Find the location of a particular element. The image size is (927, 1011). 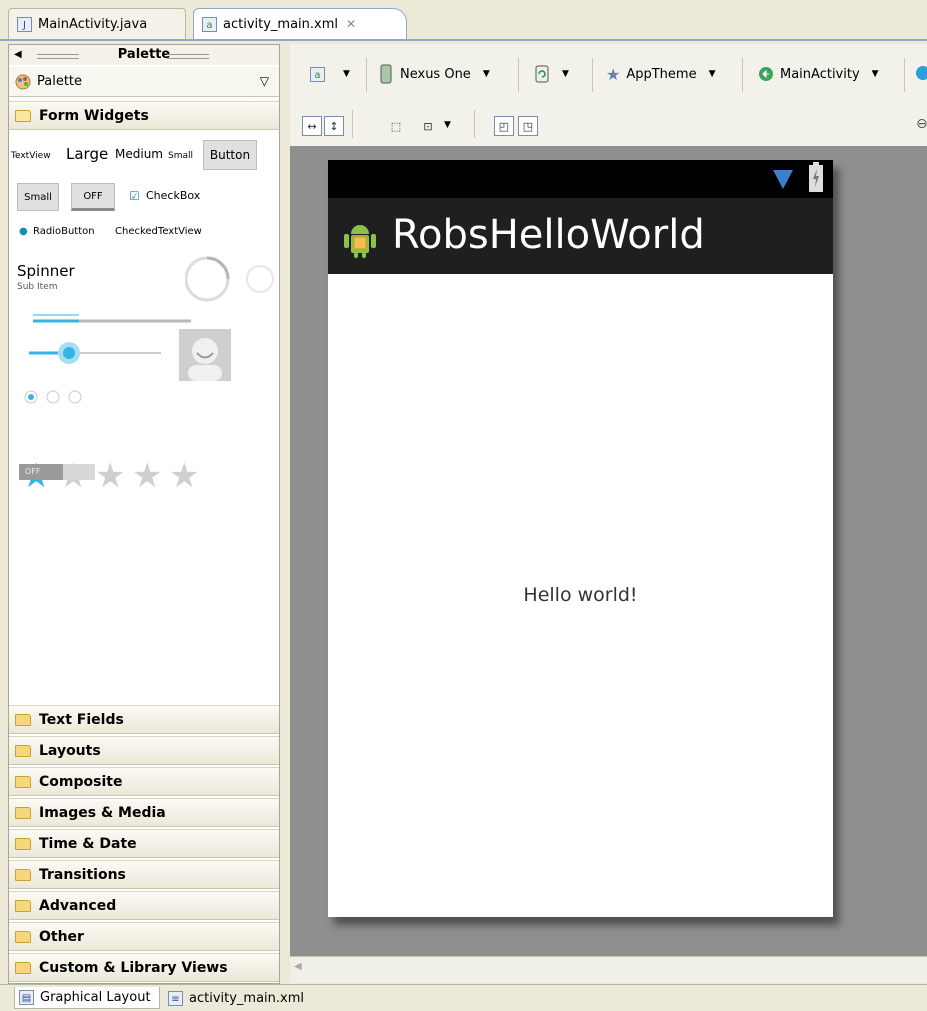

orientation-dropdown: ▼ is located at coordinates (551, 74).